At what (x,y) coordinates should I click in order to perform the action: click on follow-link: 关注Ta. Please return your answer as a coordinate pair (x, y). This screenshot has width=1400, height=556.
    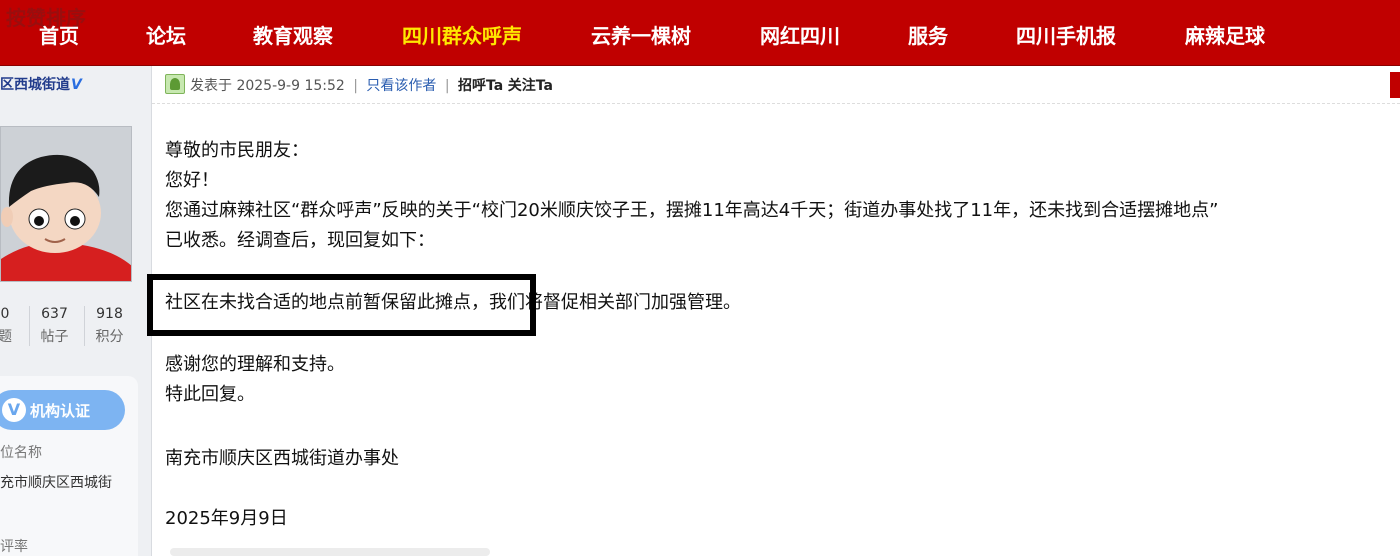
    Looking at the image, I should click on (530, 86).